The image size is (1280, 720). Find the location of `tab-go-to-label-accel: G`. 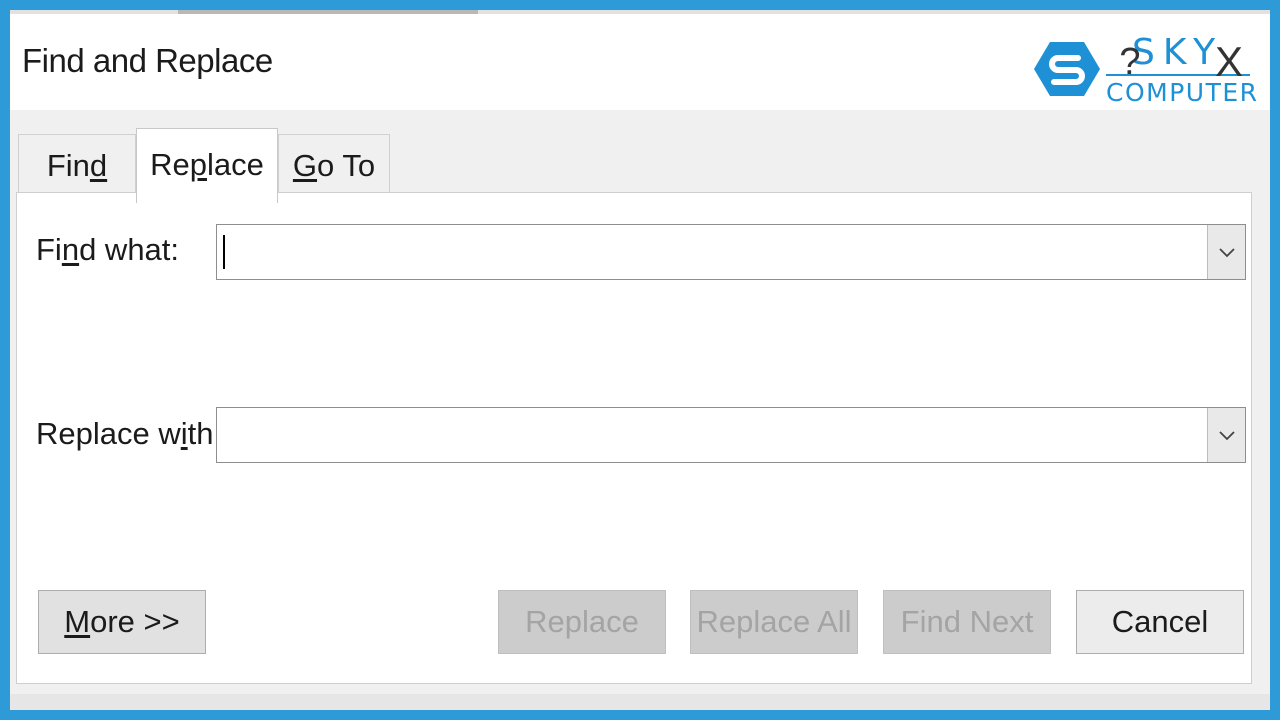

tab-go-to-label-accel: G is located at coordinates (305, 165).